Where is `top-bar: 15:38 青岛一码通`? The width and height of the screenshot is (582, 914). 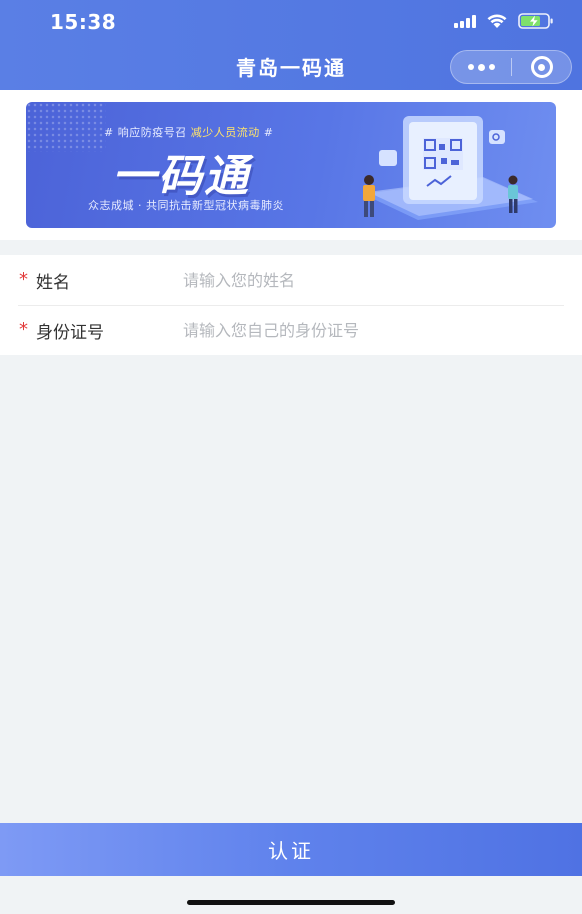
top-bar: 15:38 青岛一码通 is located at coordinates (291, 45).